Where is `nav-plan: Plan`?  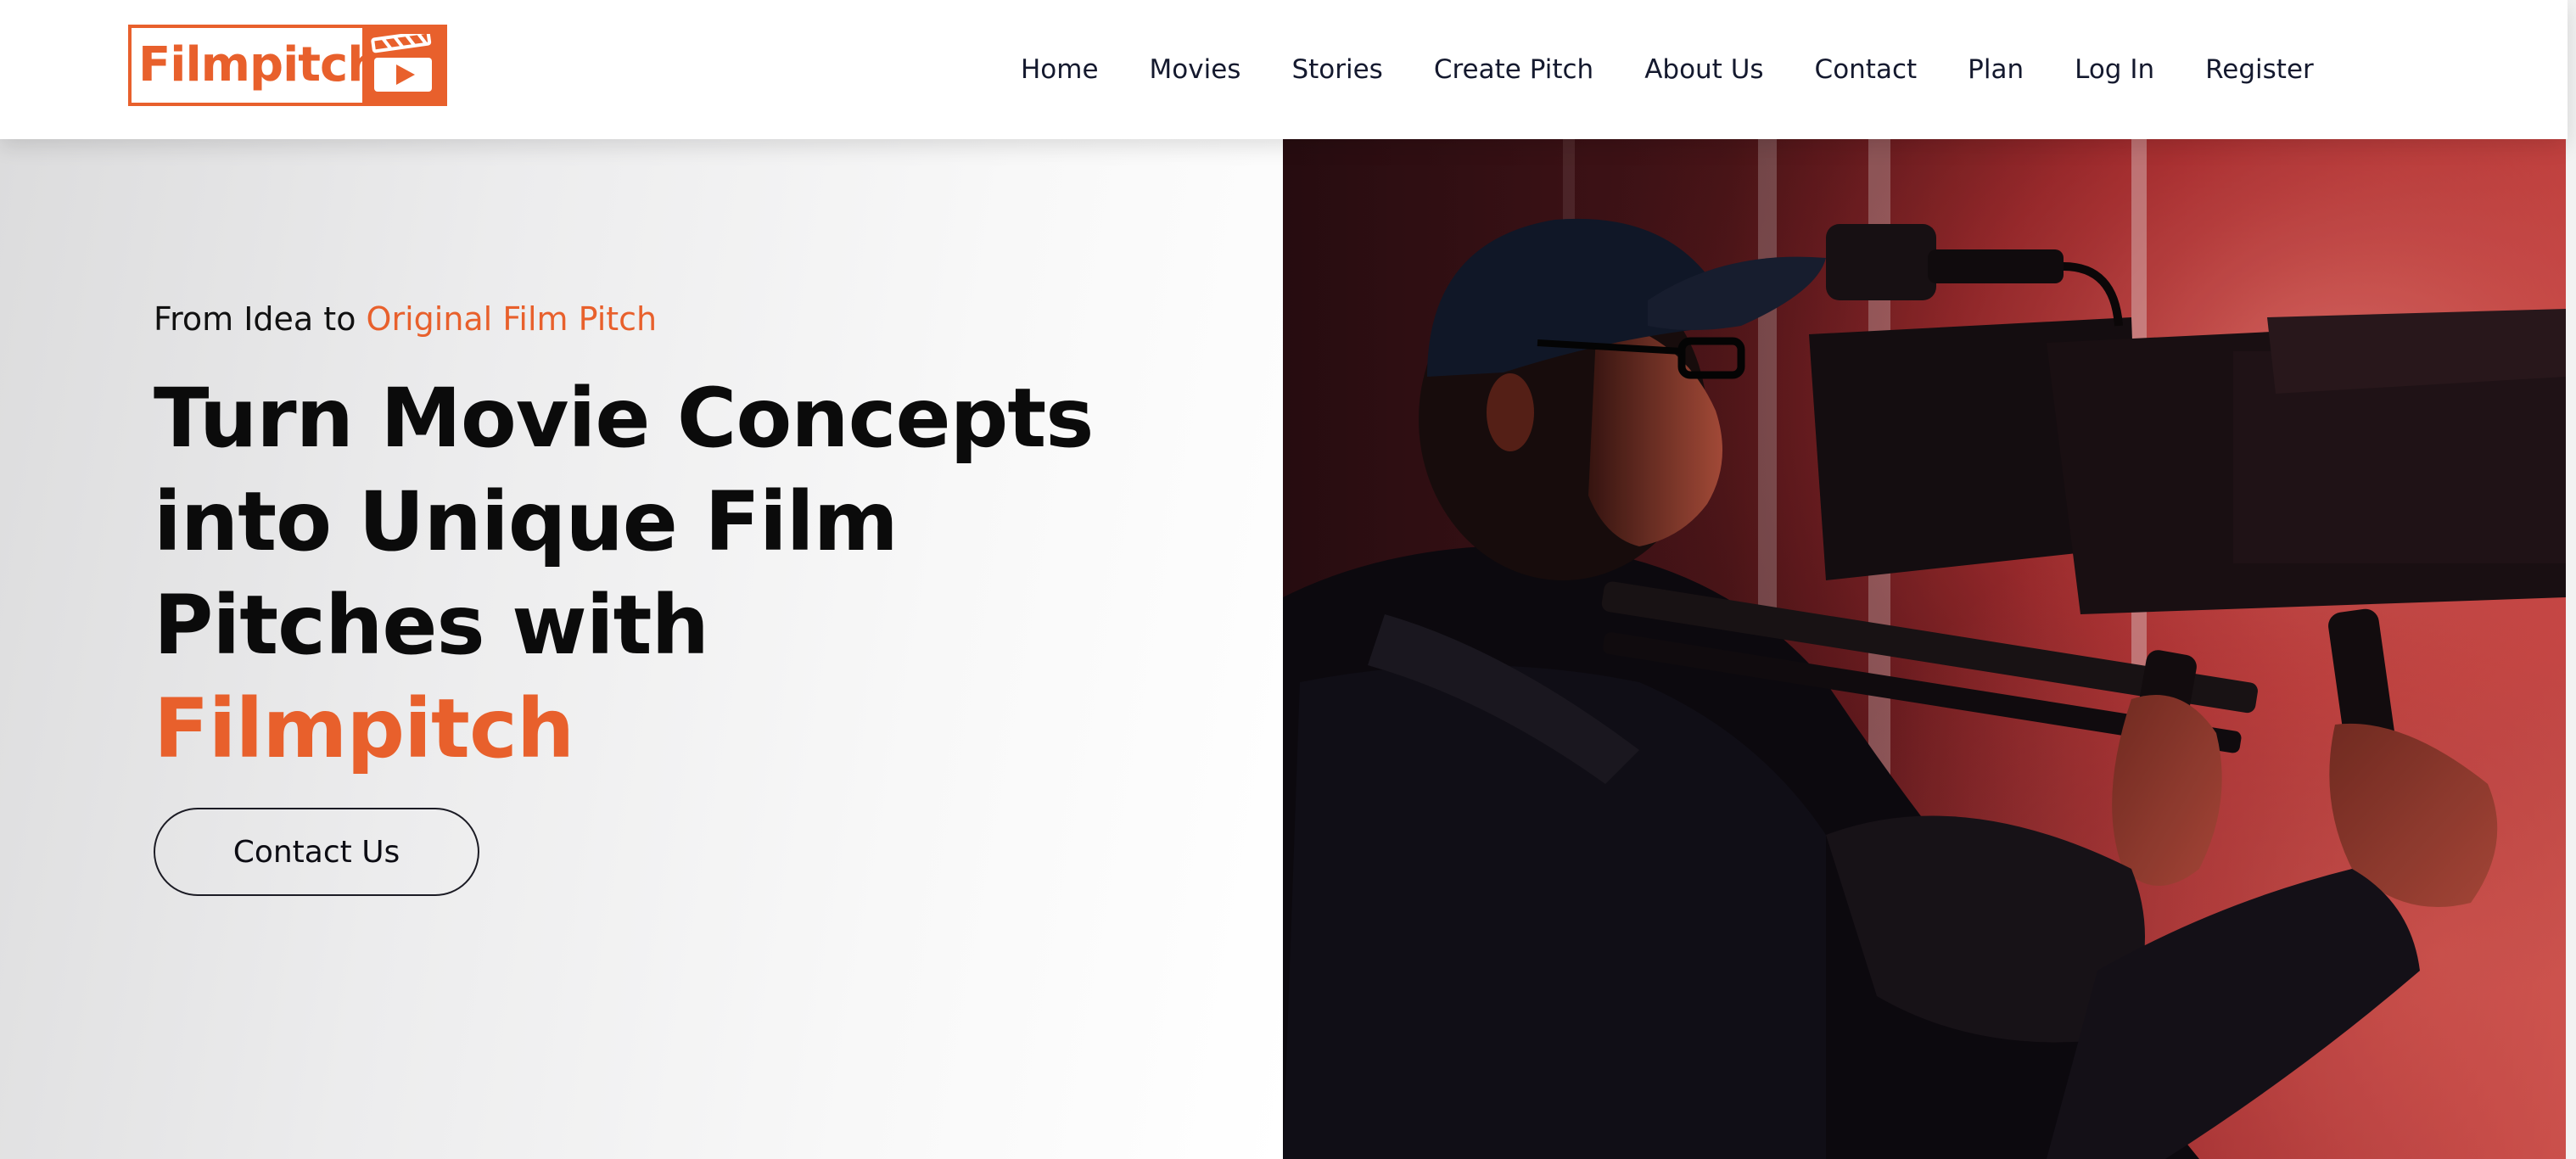 nav-plan: Plan is located at coordinates (1996, 69).